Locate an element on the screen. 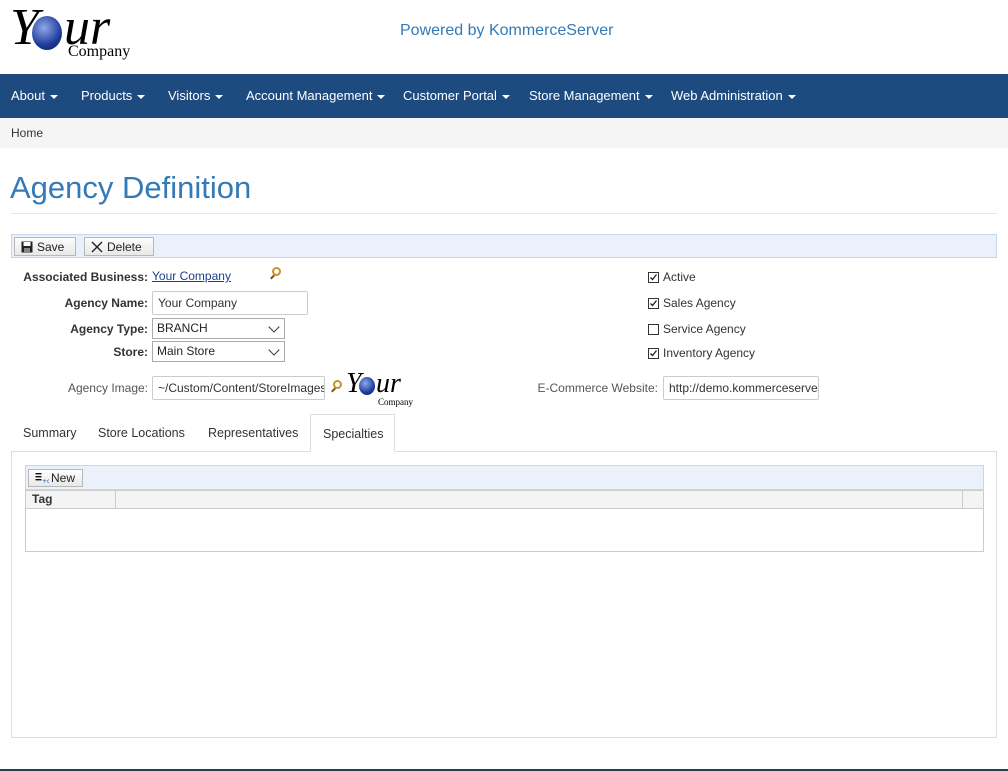  preview-letters-ur: ur is located at coordinates (388, 383).